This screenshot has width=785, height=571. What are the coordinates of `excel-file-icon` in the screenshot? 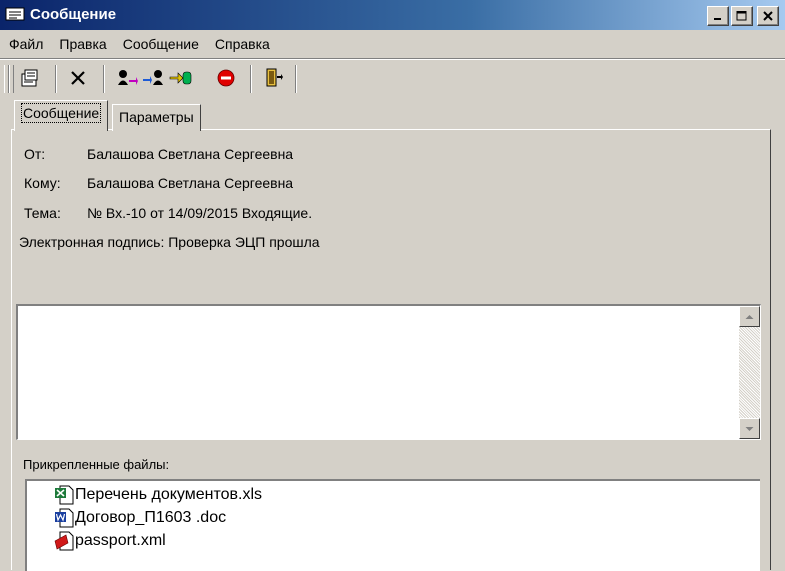 It's located at (64, 495).